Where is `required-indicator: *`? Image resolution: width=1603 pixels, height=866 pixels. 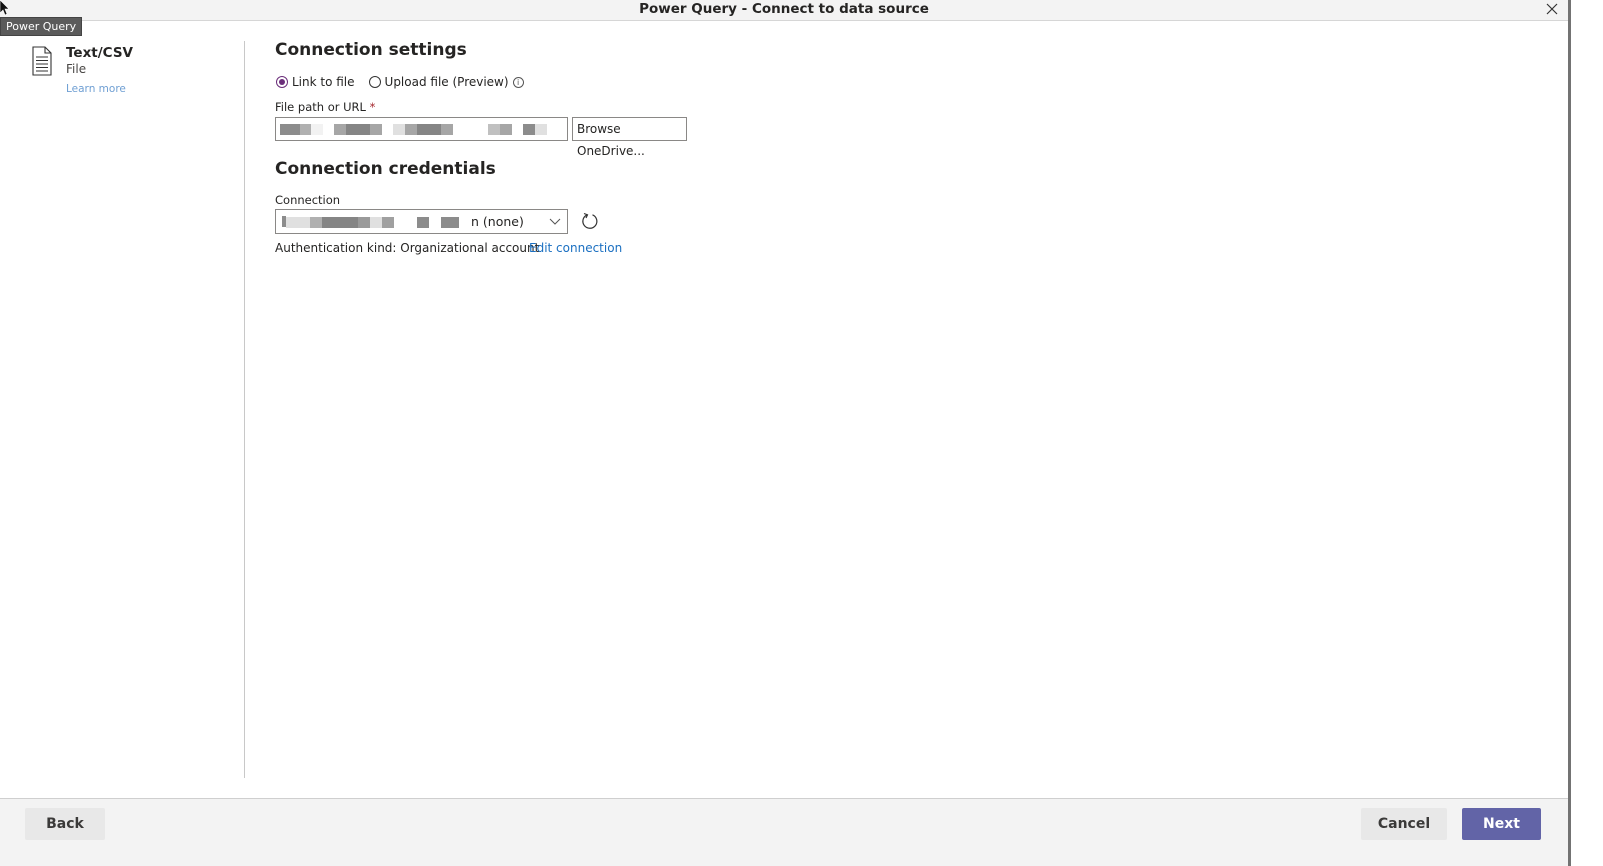 required-indicator: * is located at coordinates (372, 107).